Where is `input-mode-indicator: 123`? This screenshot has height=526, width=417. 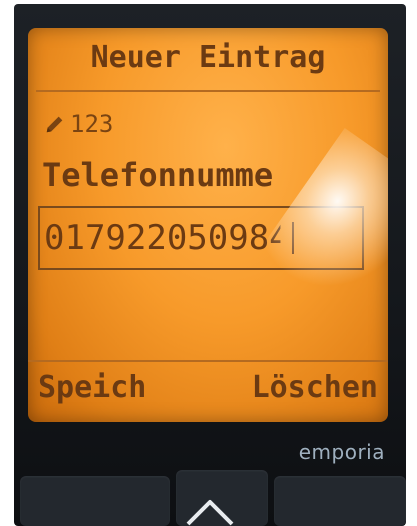 input-mode-indicator: 123 is located at coordinates (78, 124).